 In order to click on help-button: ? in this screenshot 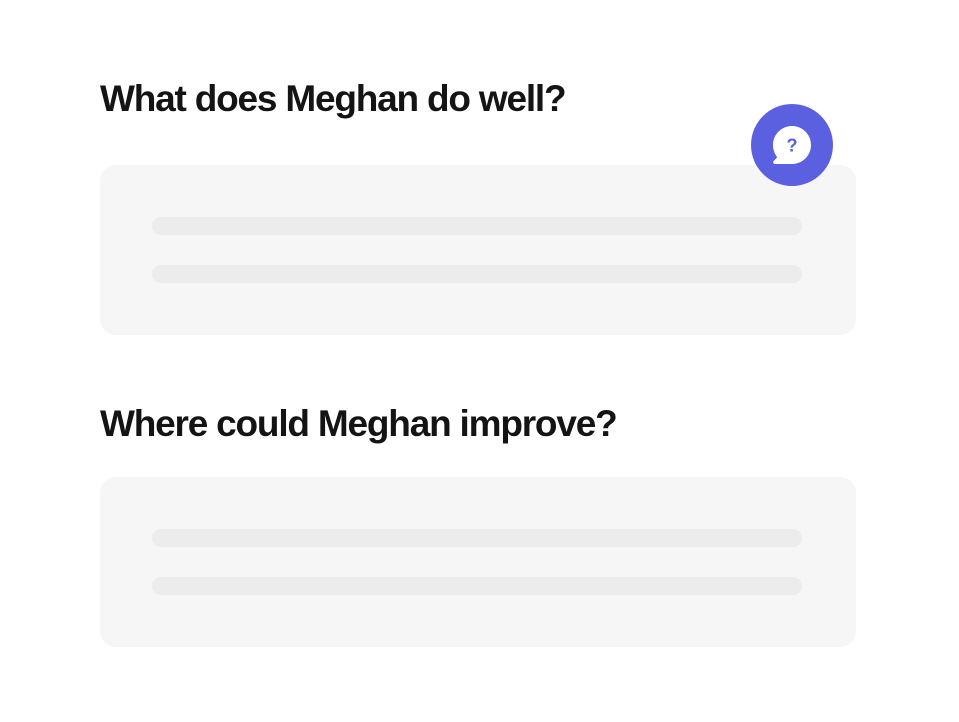, I will do `click(792, 145)`.